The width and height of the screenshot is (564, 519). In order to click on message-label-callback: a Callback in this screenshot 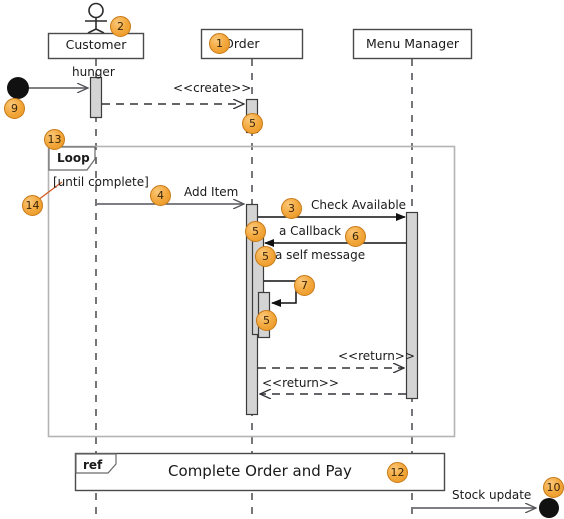, I will do `click(310, 231)`.